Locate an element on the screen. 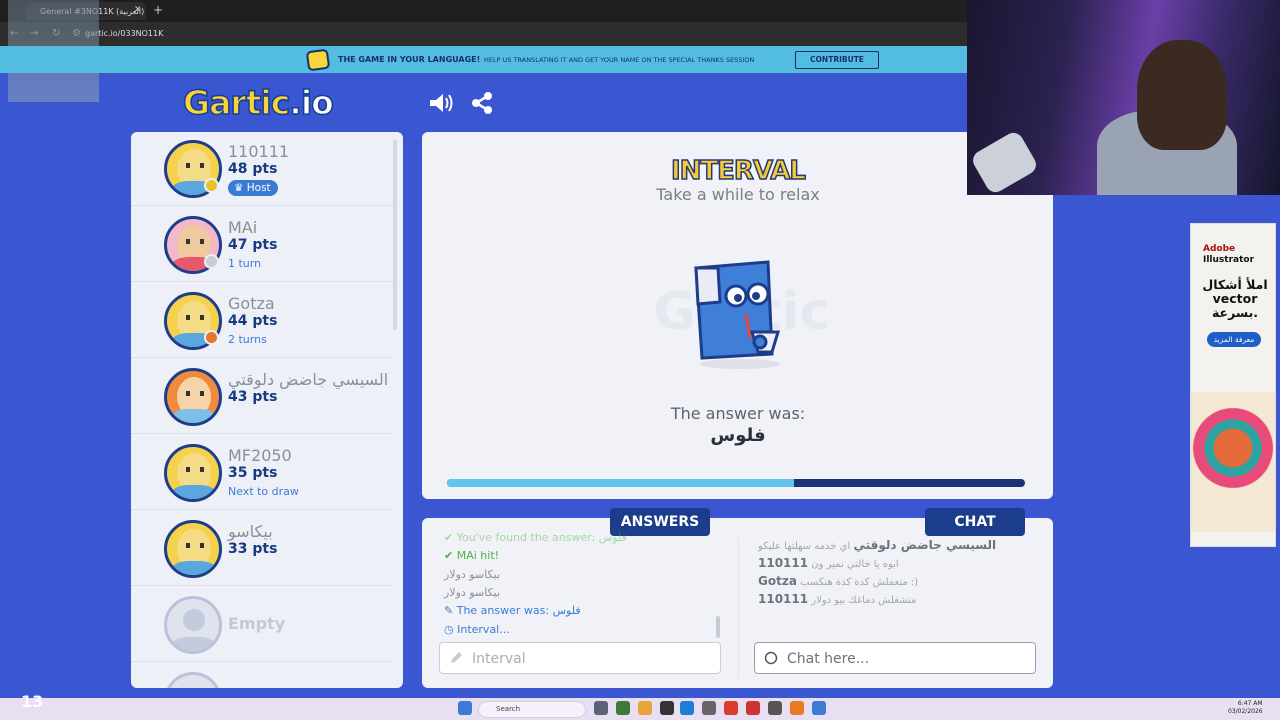 This screenshot has width=1280, height=720. taskbar-search: Search is located at coordinates (532, 709).